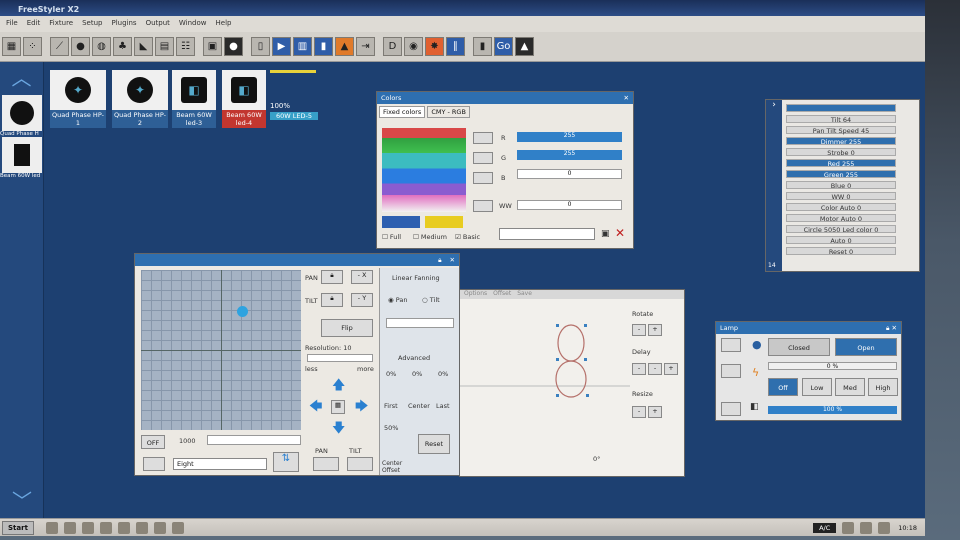 This screenshot has width=960, height=540. Describe the element at coordinates (547, 234) in the screenshot. I see `color-preset-select` at that location.